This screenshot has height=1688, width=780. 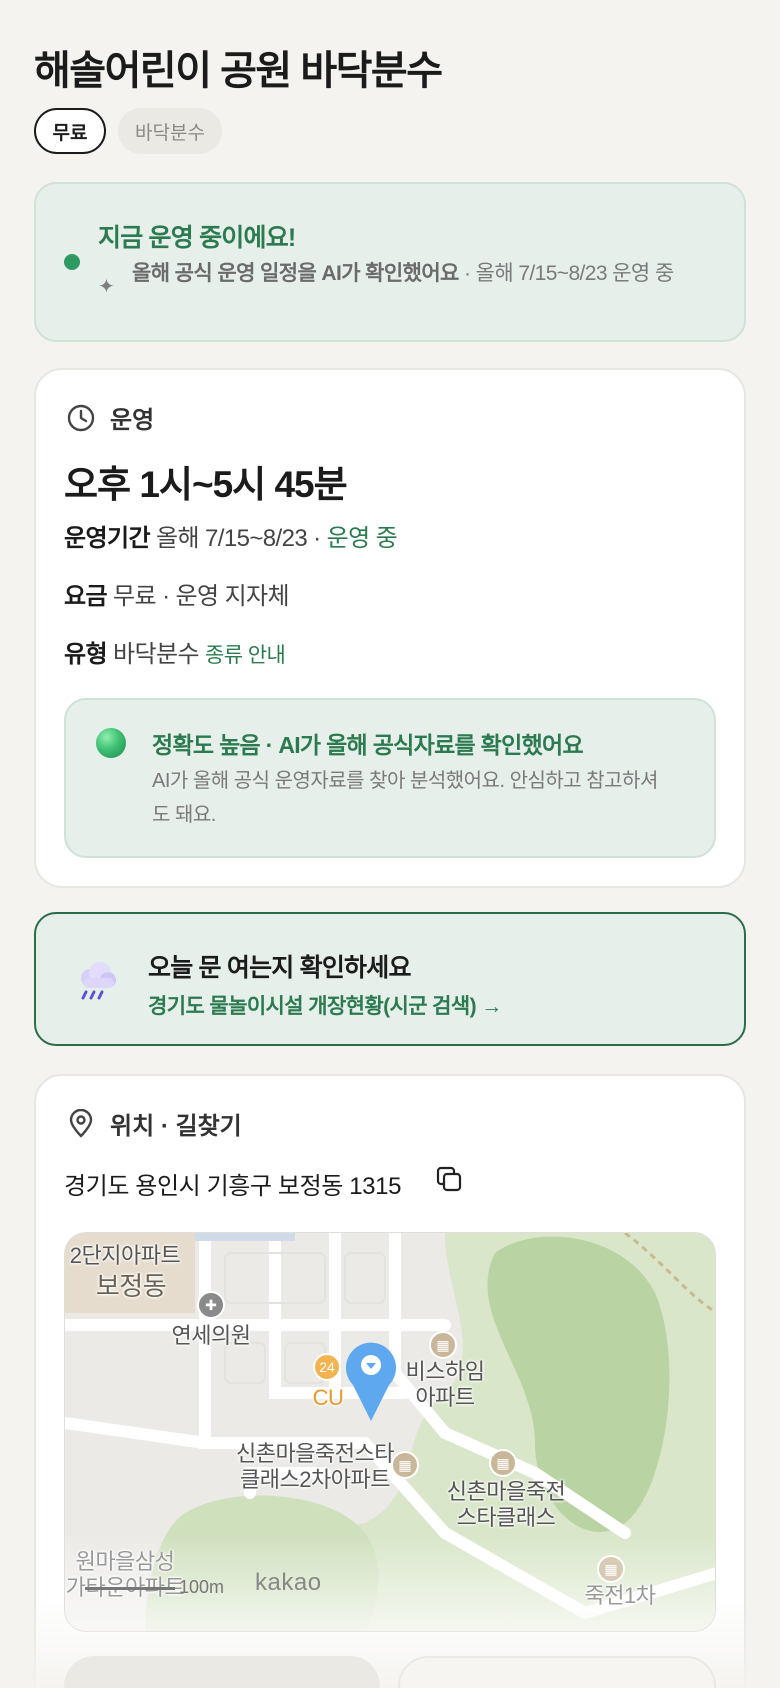 What do you see at coordinates (125, 1255) in the screenshot?
I see `map-label-apt: 2단지아파트` at bounding box center [125, 1255].